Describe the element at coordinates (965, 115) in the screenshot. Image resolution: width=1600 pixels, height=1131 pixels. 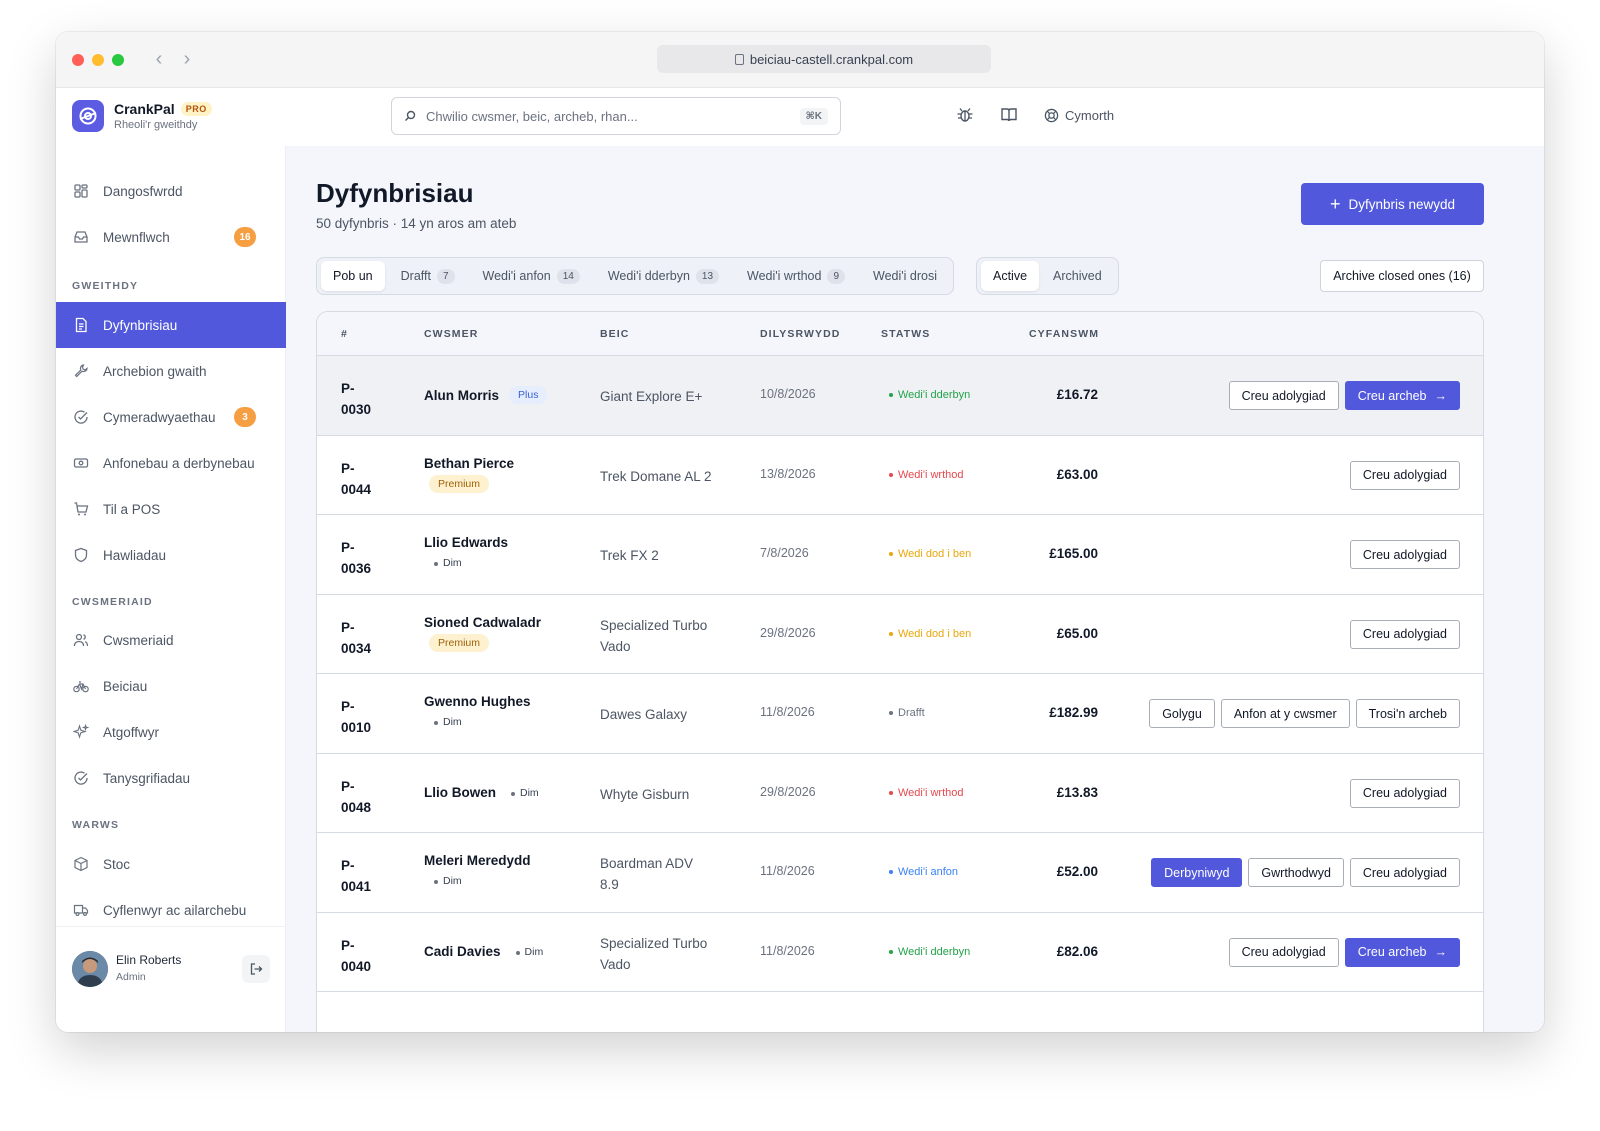
I see `bug-icon` at that location.